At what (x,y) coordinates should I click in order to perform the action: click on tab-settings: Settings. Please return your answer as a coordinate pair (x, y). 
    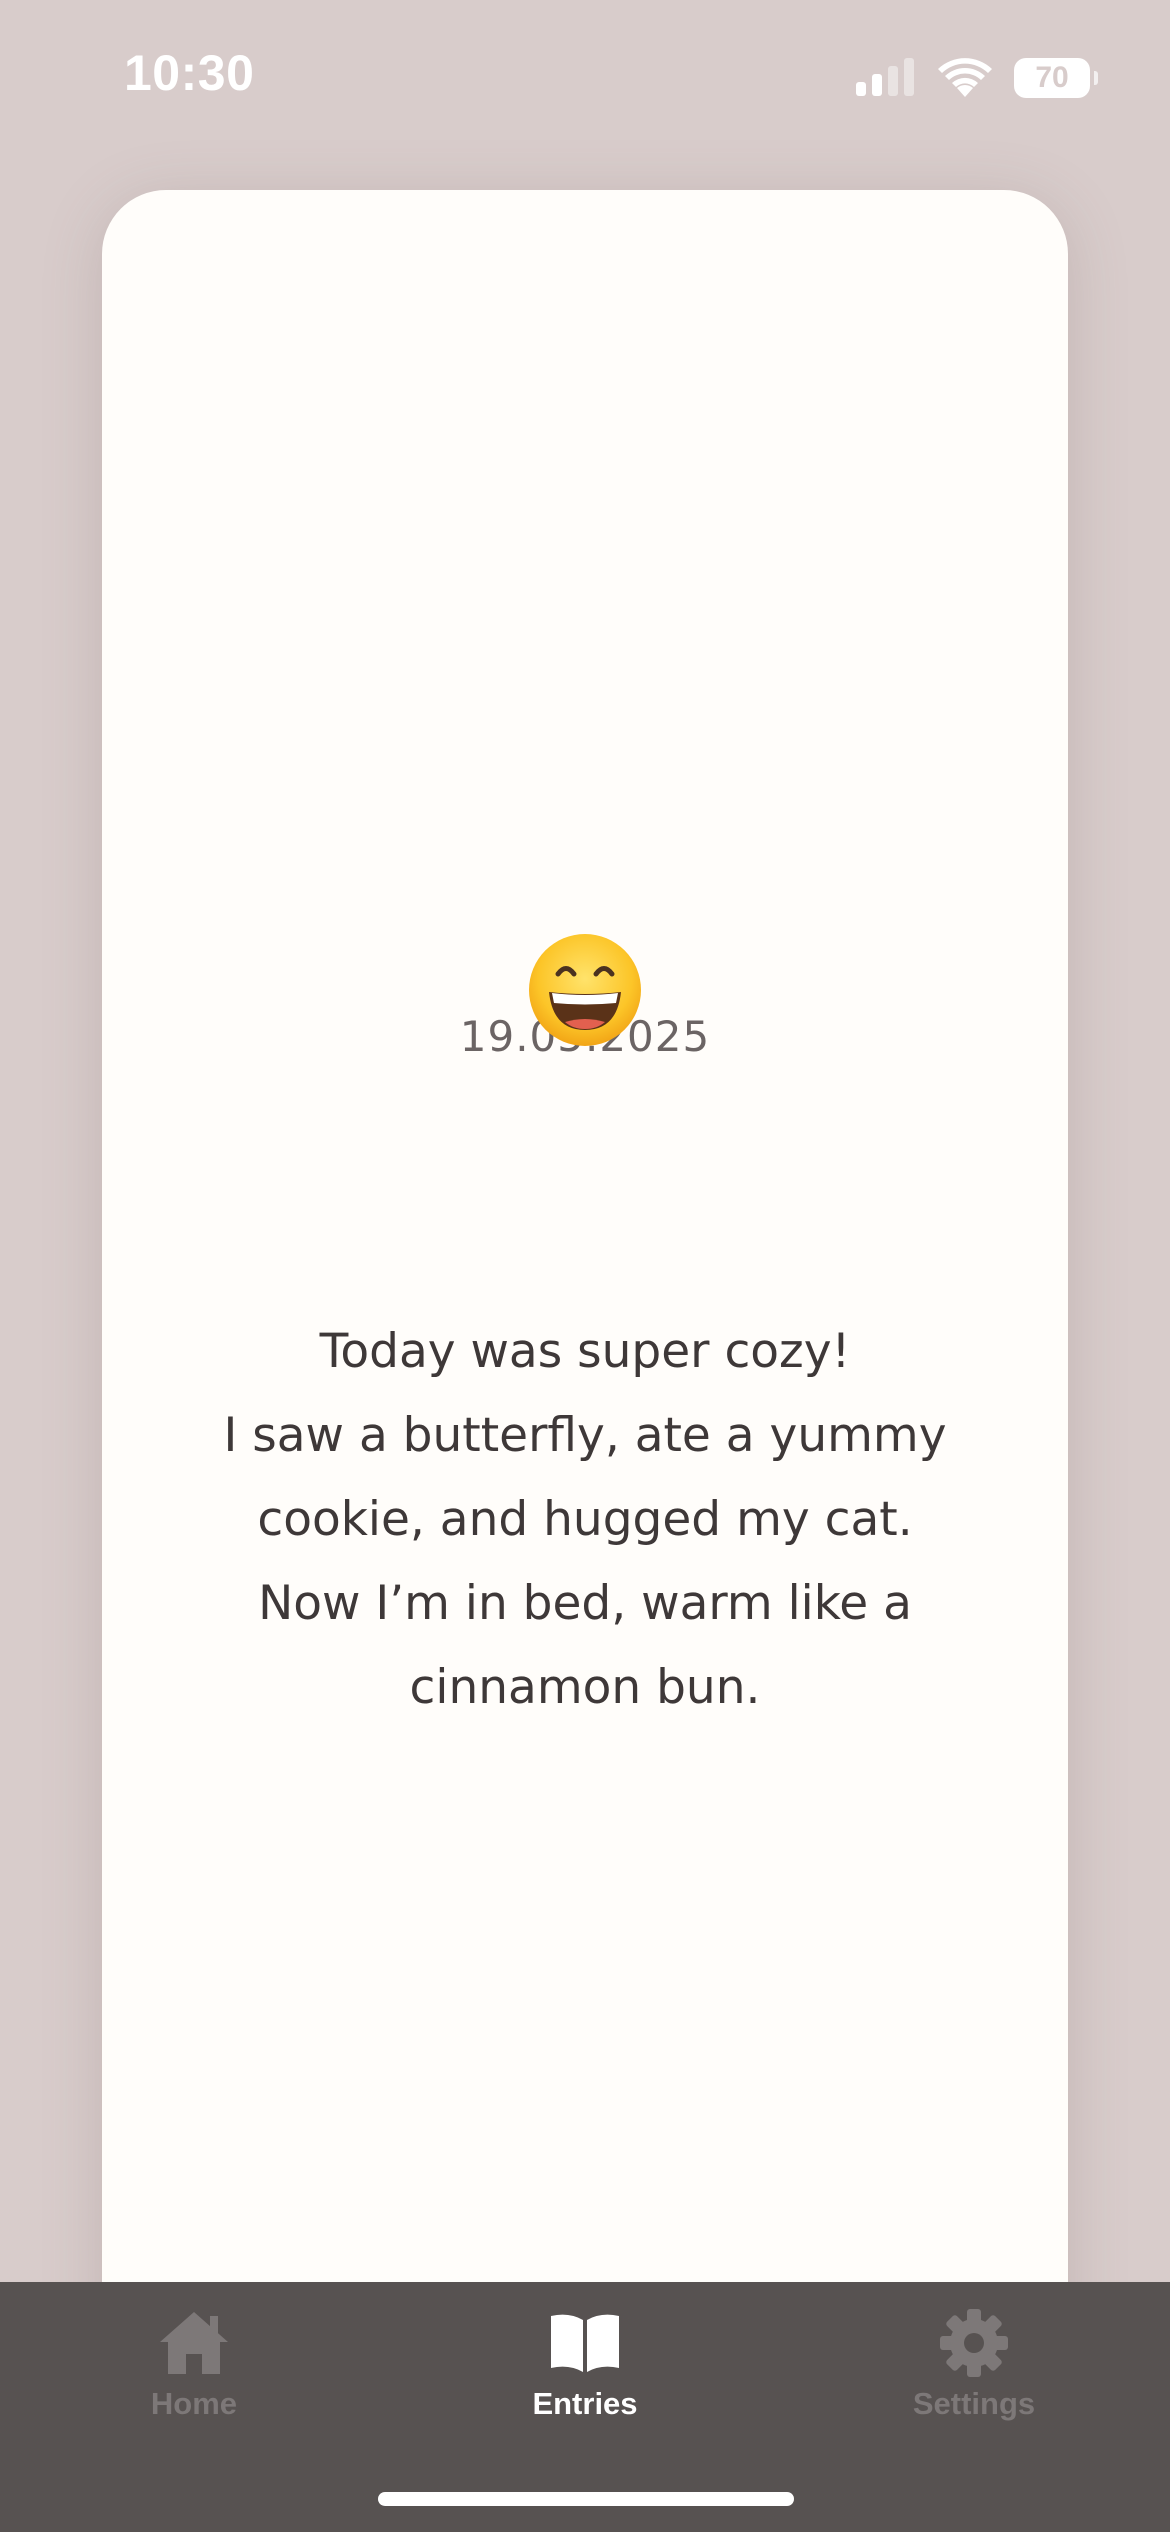
    Looking at the image, I should click on (974, 2373).